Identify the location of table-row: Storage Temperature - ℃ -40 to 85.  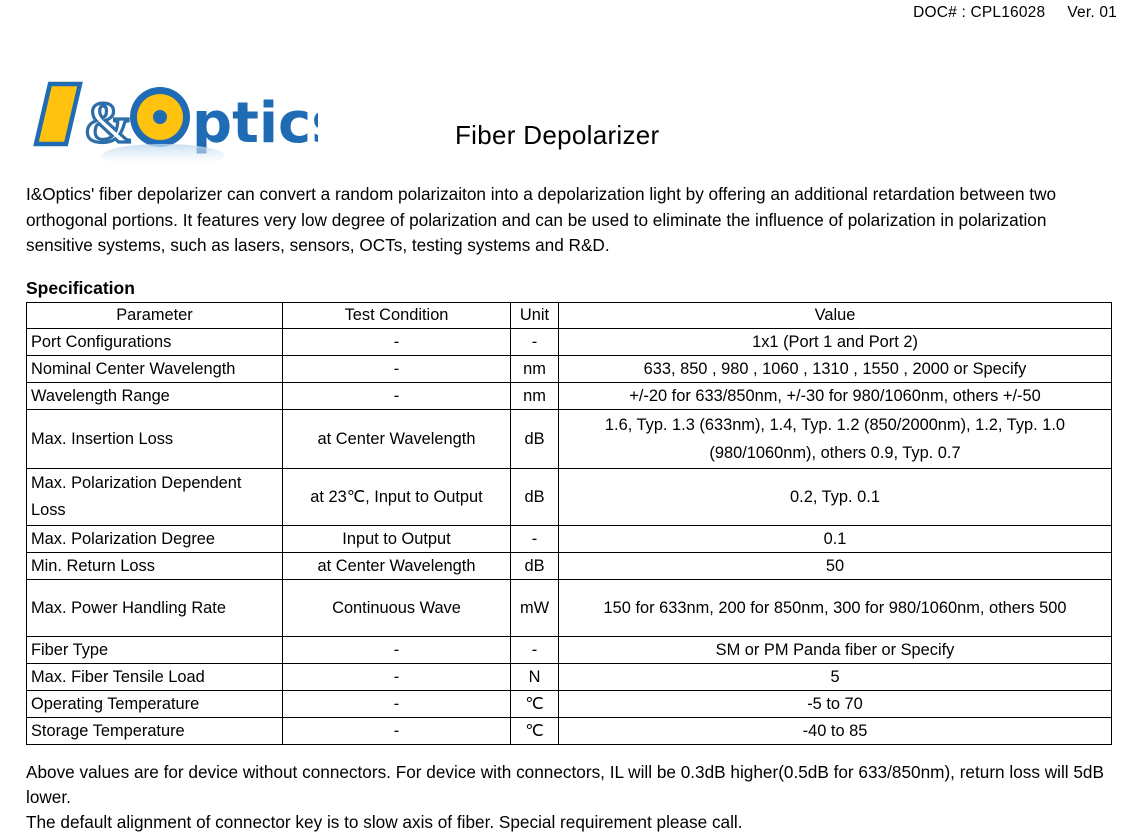
(569, 731).